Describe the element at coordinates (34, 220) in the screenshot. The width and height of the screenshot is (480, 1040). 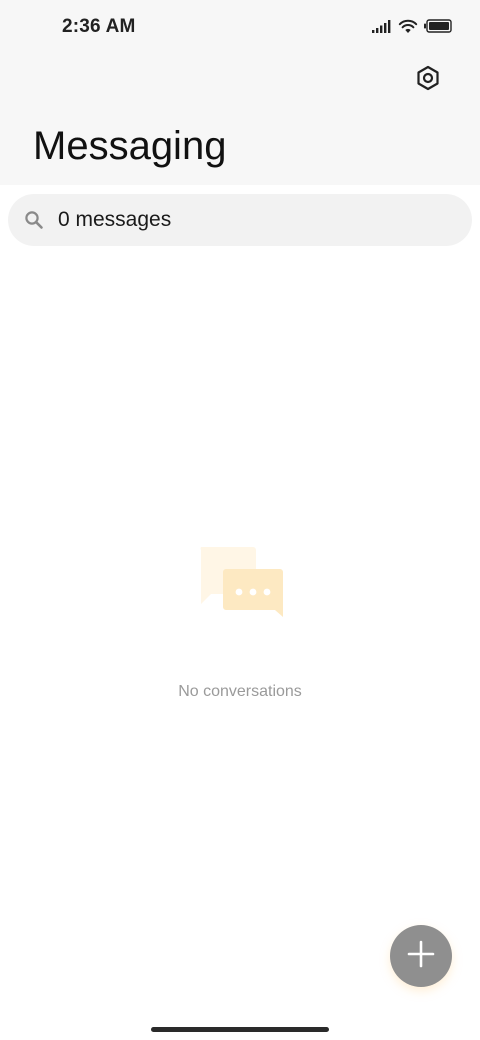
I see `search-icon` at that location.